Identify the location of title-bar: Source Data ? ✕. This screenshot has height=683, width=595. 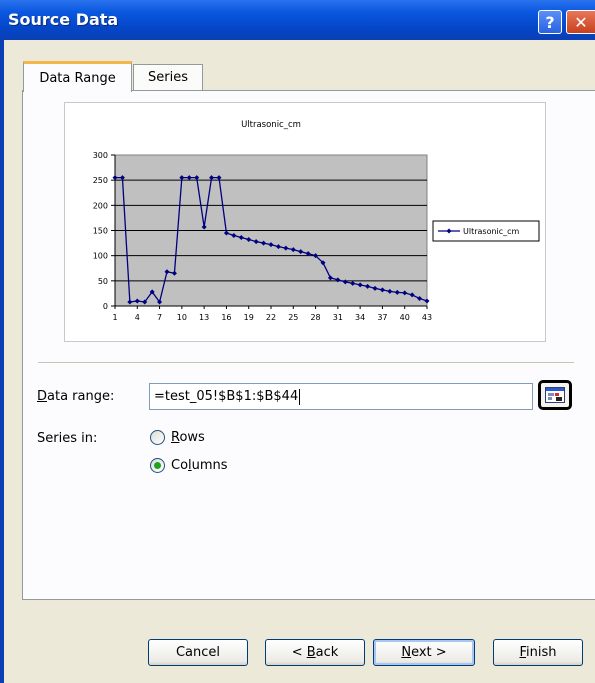
(297, 20).